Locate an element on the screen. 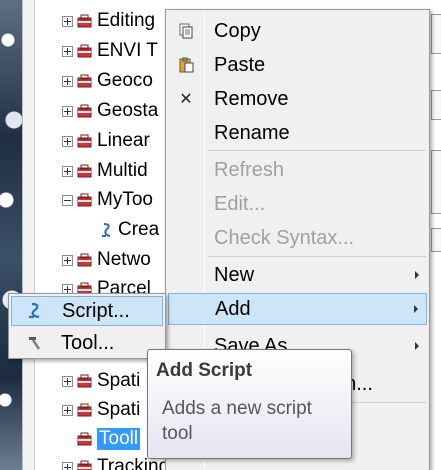  tooltip-description: Adds a new script tool is located at coordinates (237, 421).